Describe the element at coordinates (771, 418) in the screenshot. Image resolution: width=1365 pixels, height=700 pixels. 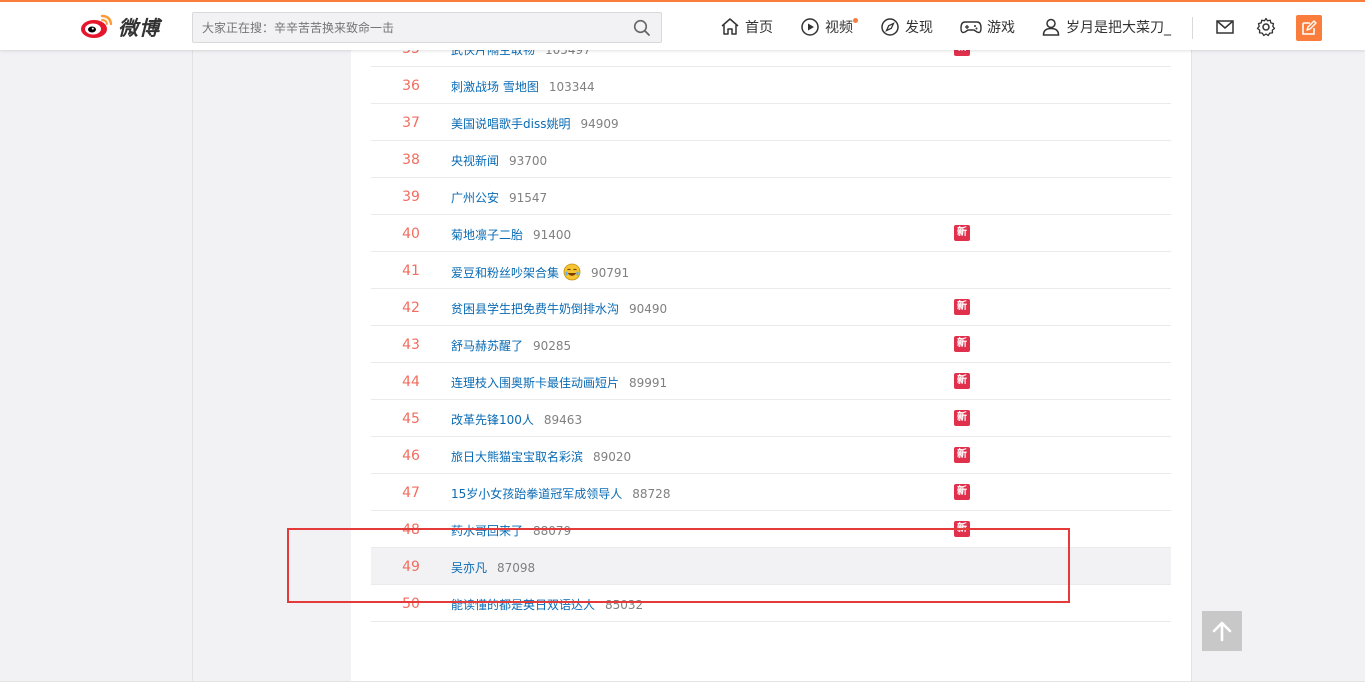
I see `list-item: 45 改革先锋100人 89463 新` at that location.